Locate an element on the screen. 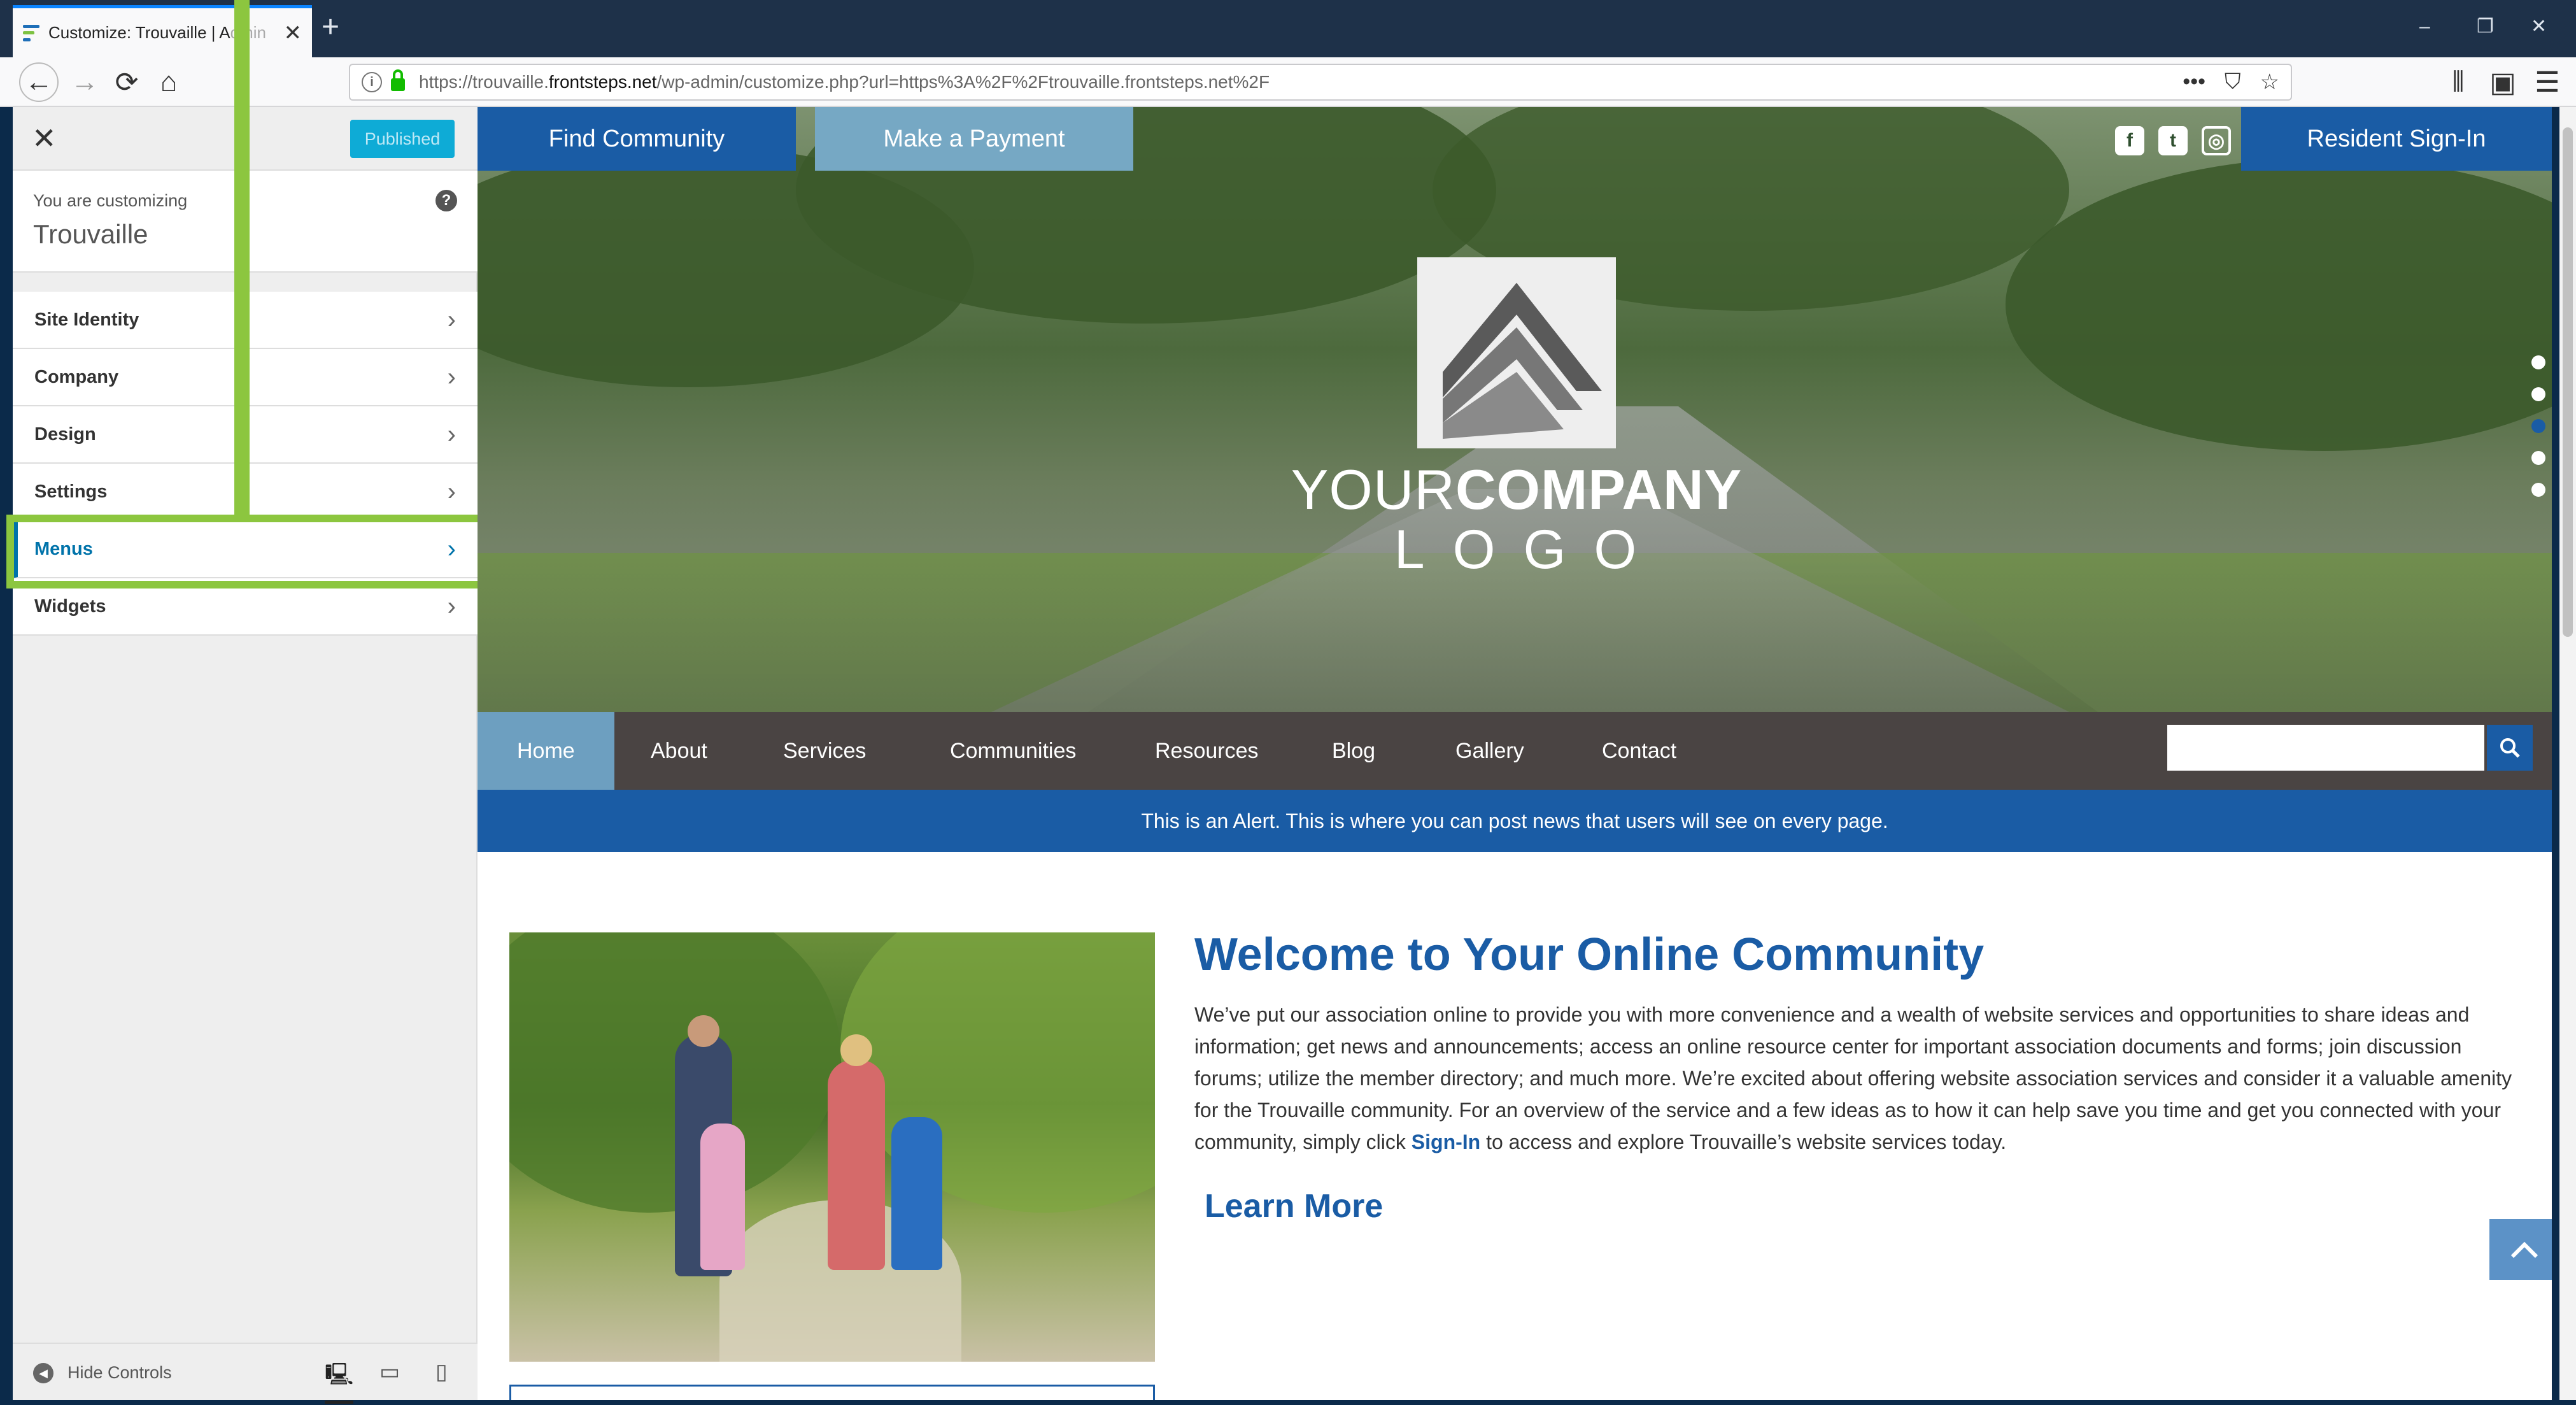 Image resolution: width=2576 pixels, height=1405 pixels. twitter-icon: t is located at coordinates (2173, 140).